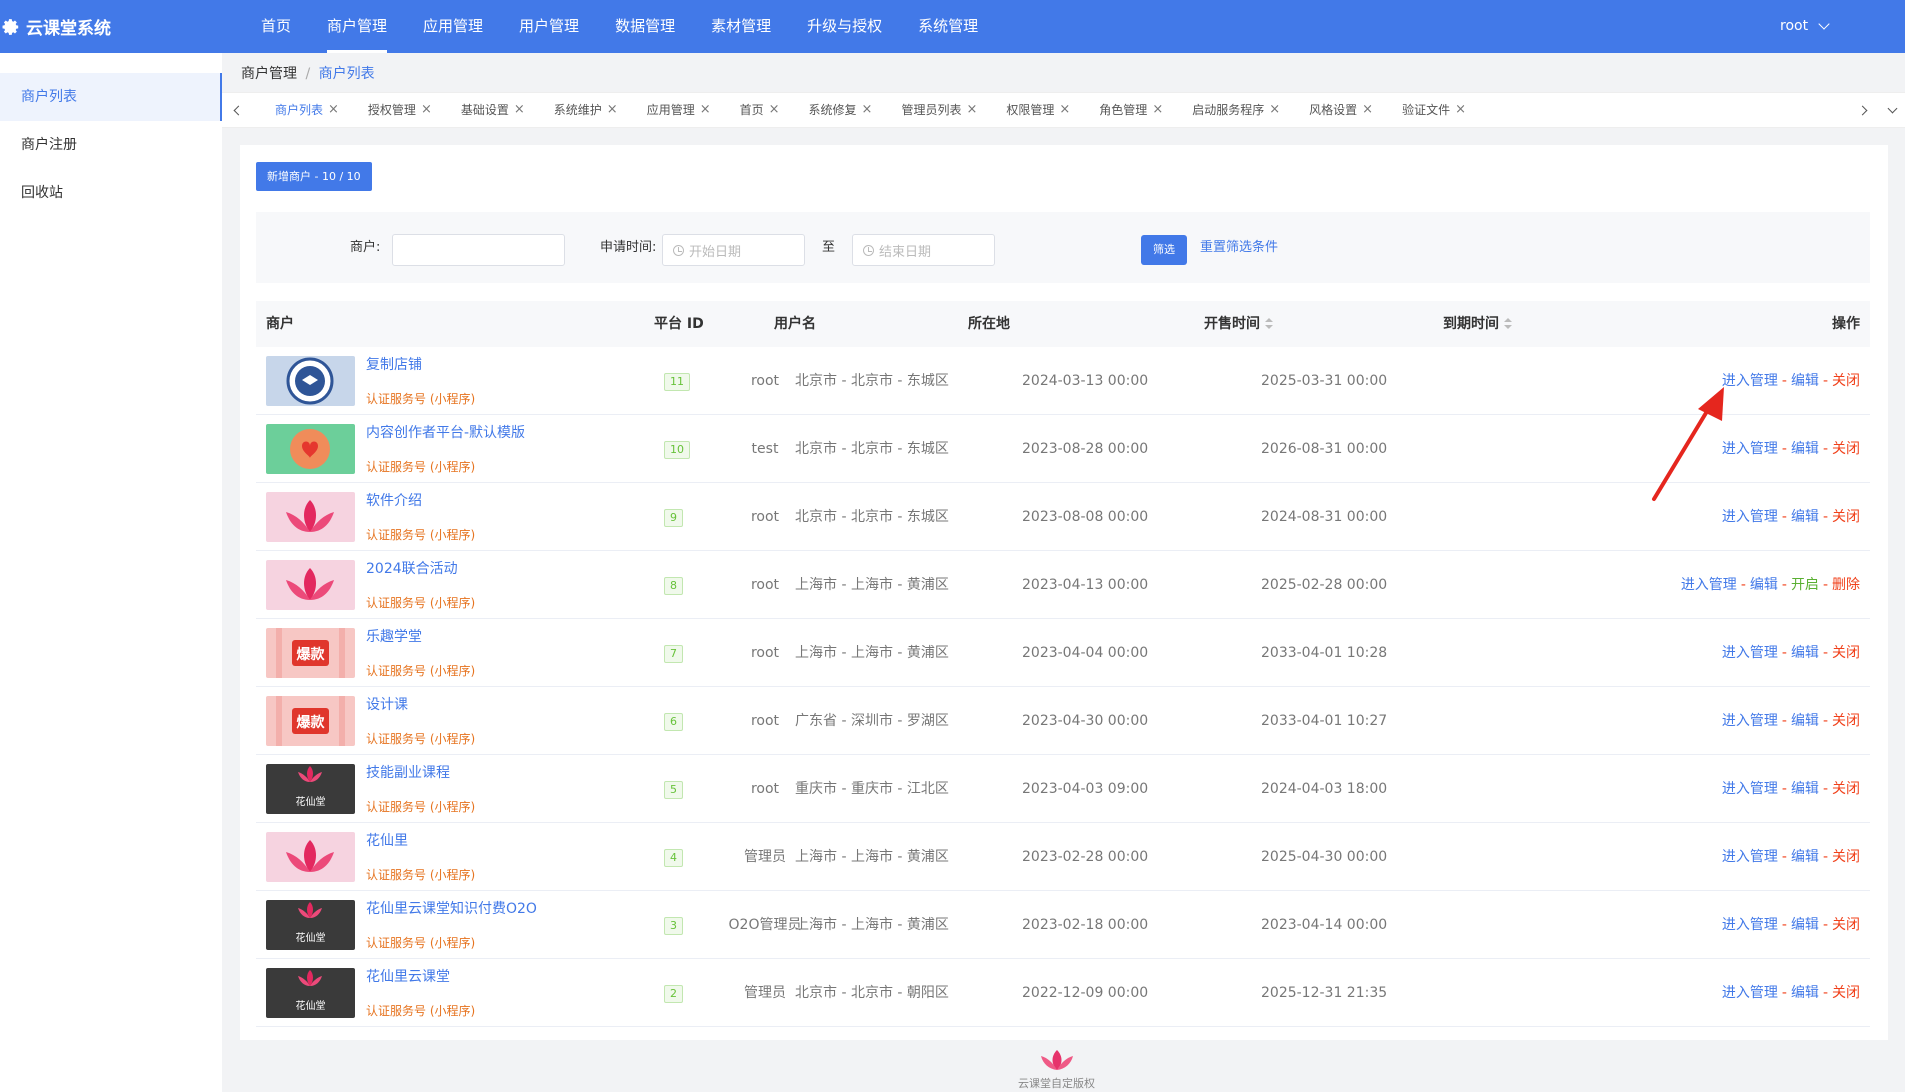  What do you see at coordinates (56, 26) in the screenshot?
I see `app-logo: 云课堂系统` at bounding box center [56, 26].